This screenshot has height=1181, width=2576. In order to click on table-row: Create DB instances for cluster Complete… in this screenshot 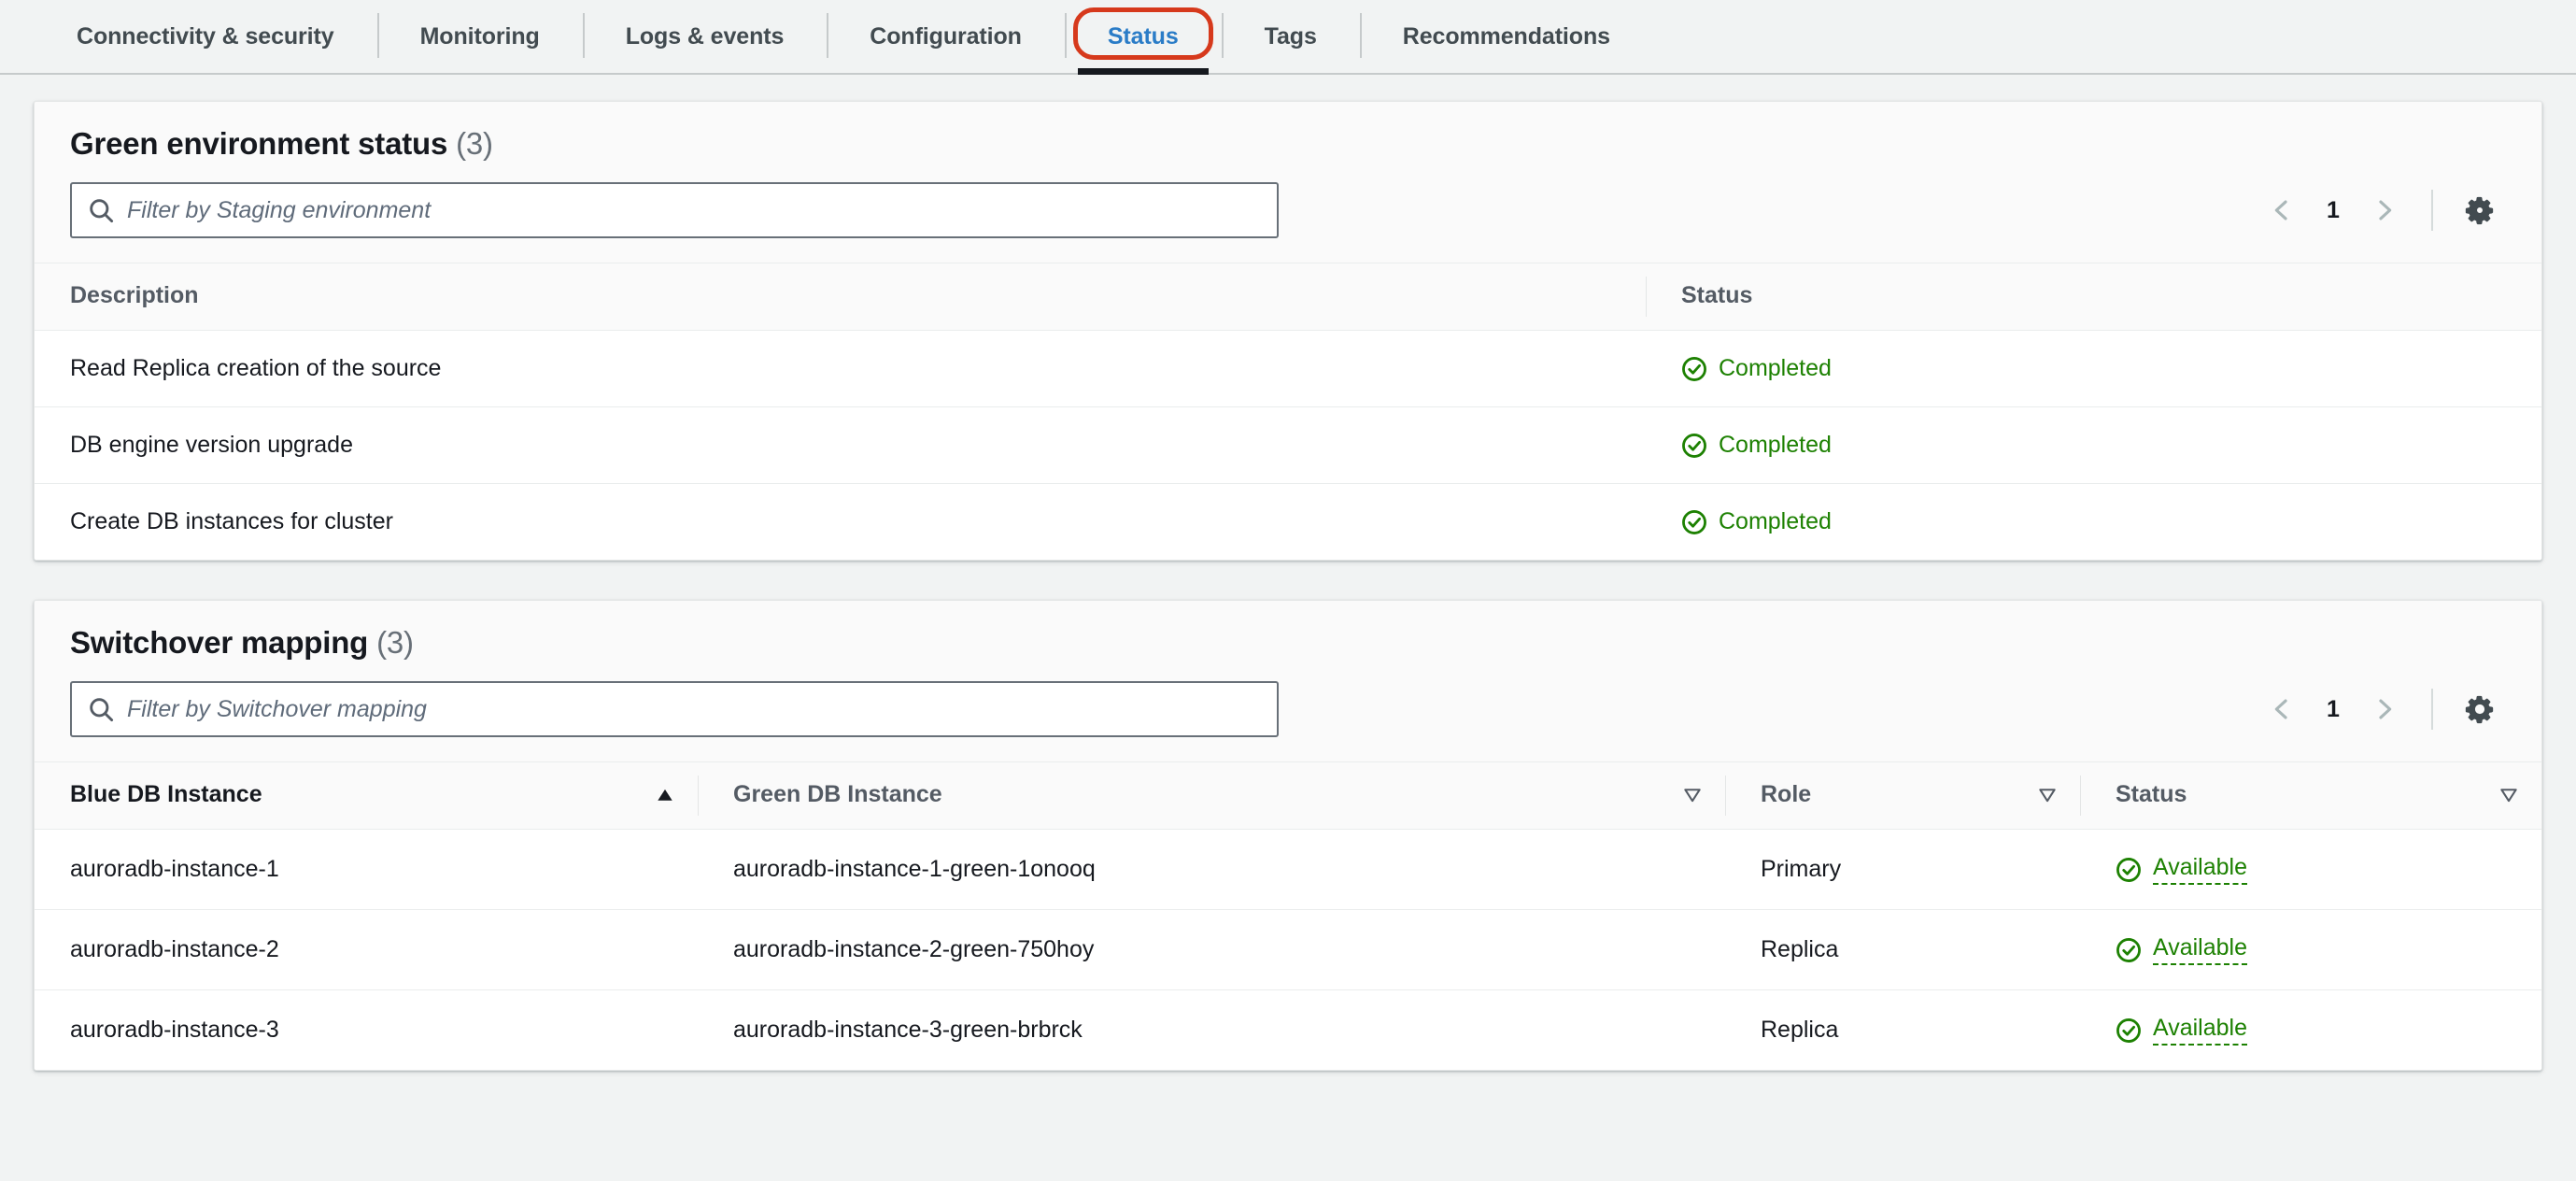, I will do `click(1288, 521)`.